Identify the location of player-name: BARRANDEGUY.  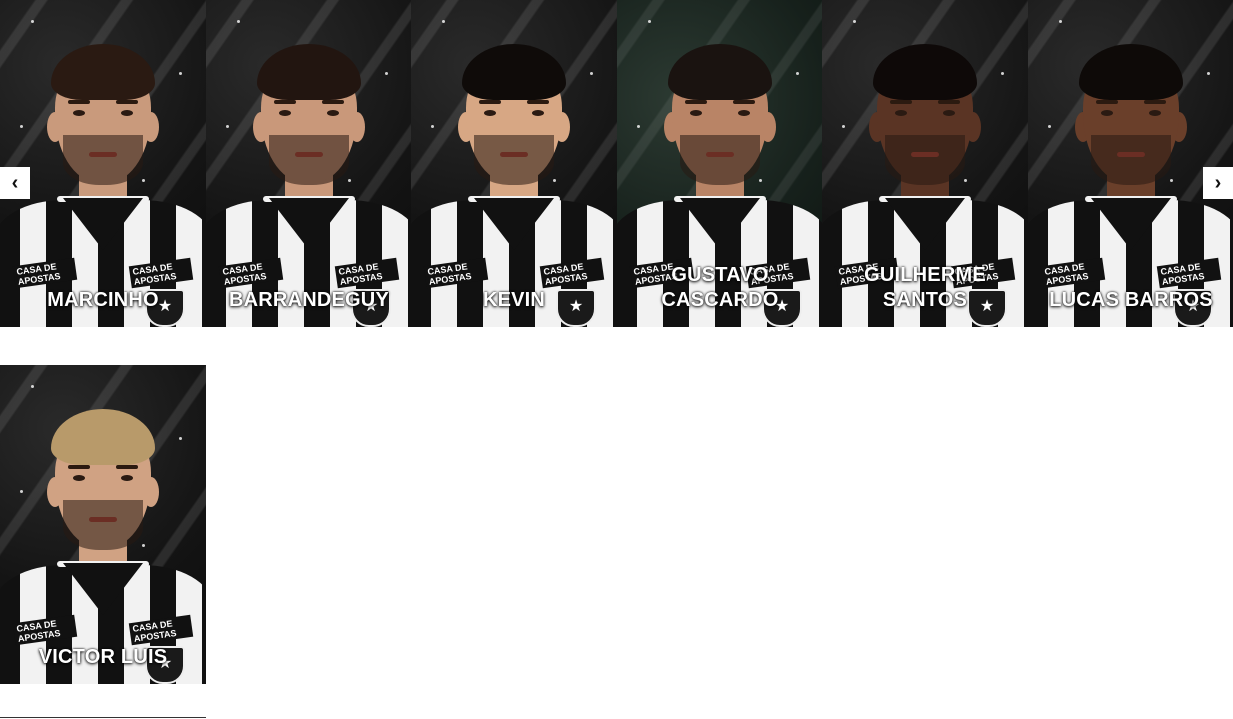
(309, 300).